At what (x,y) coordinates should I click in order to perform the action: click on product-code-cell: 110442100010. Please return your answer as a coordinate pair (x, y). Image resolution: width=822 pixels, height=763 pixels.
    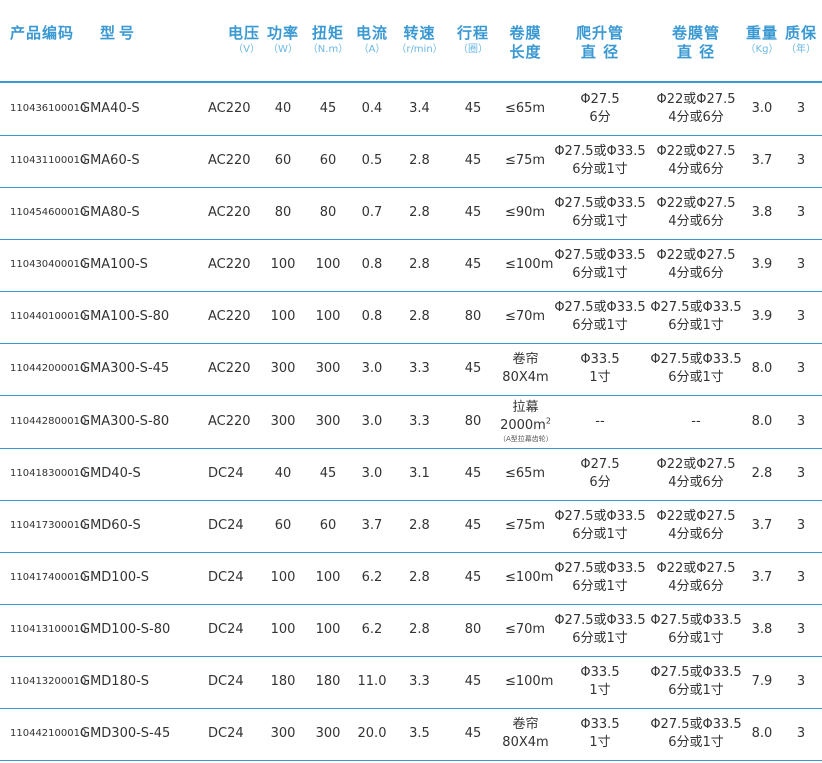
    Looking at the image, I should click on (48, 733).